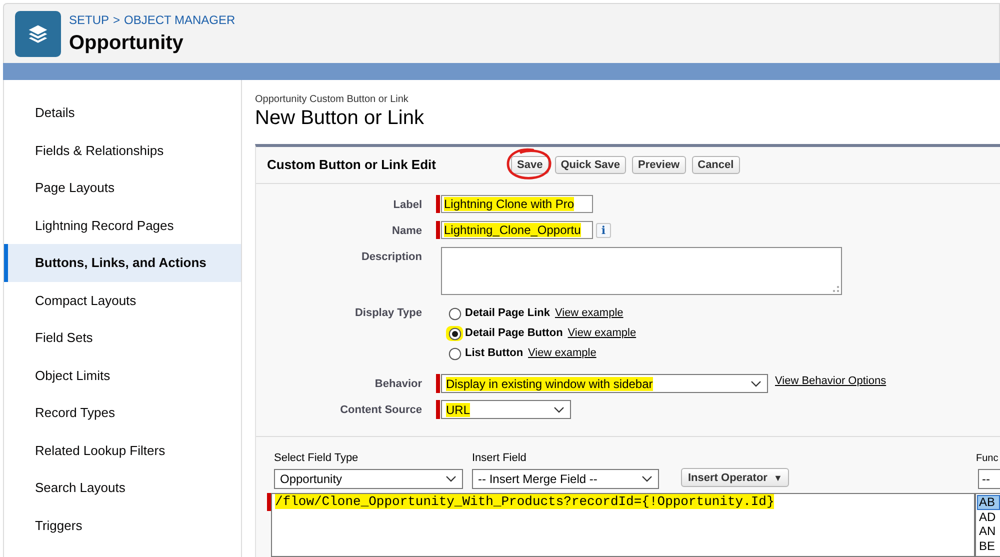 The image size is (1000, 557). What do you see at coordinates (407, 205) in the screenshot?
I see `field-label: Label` at bounding box center [407, 205].